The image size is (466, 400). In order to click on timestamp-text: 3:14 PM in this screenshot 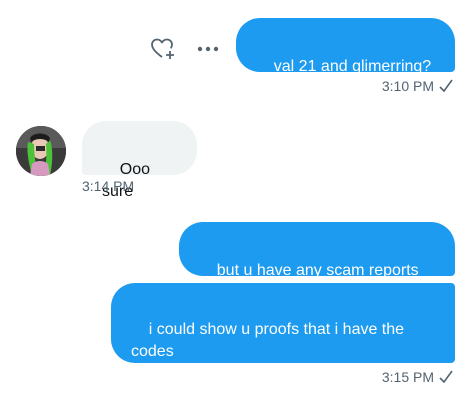, I will do `click(108, 186)`.